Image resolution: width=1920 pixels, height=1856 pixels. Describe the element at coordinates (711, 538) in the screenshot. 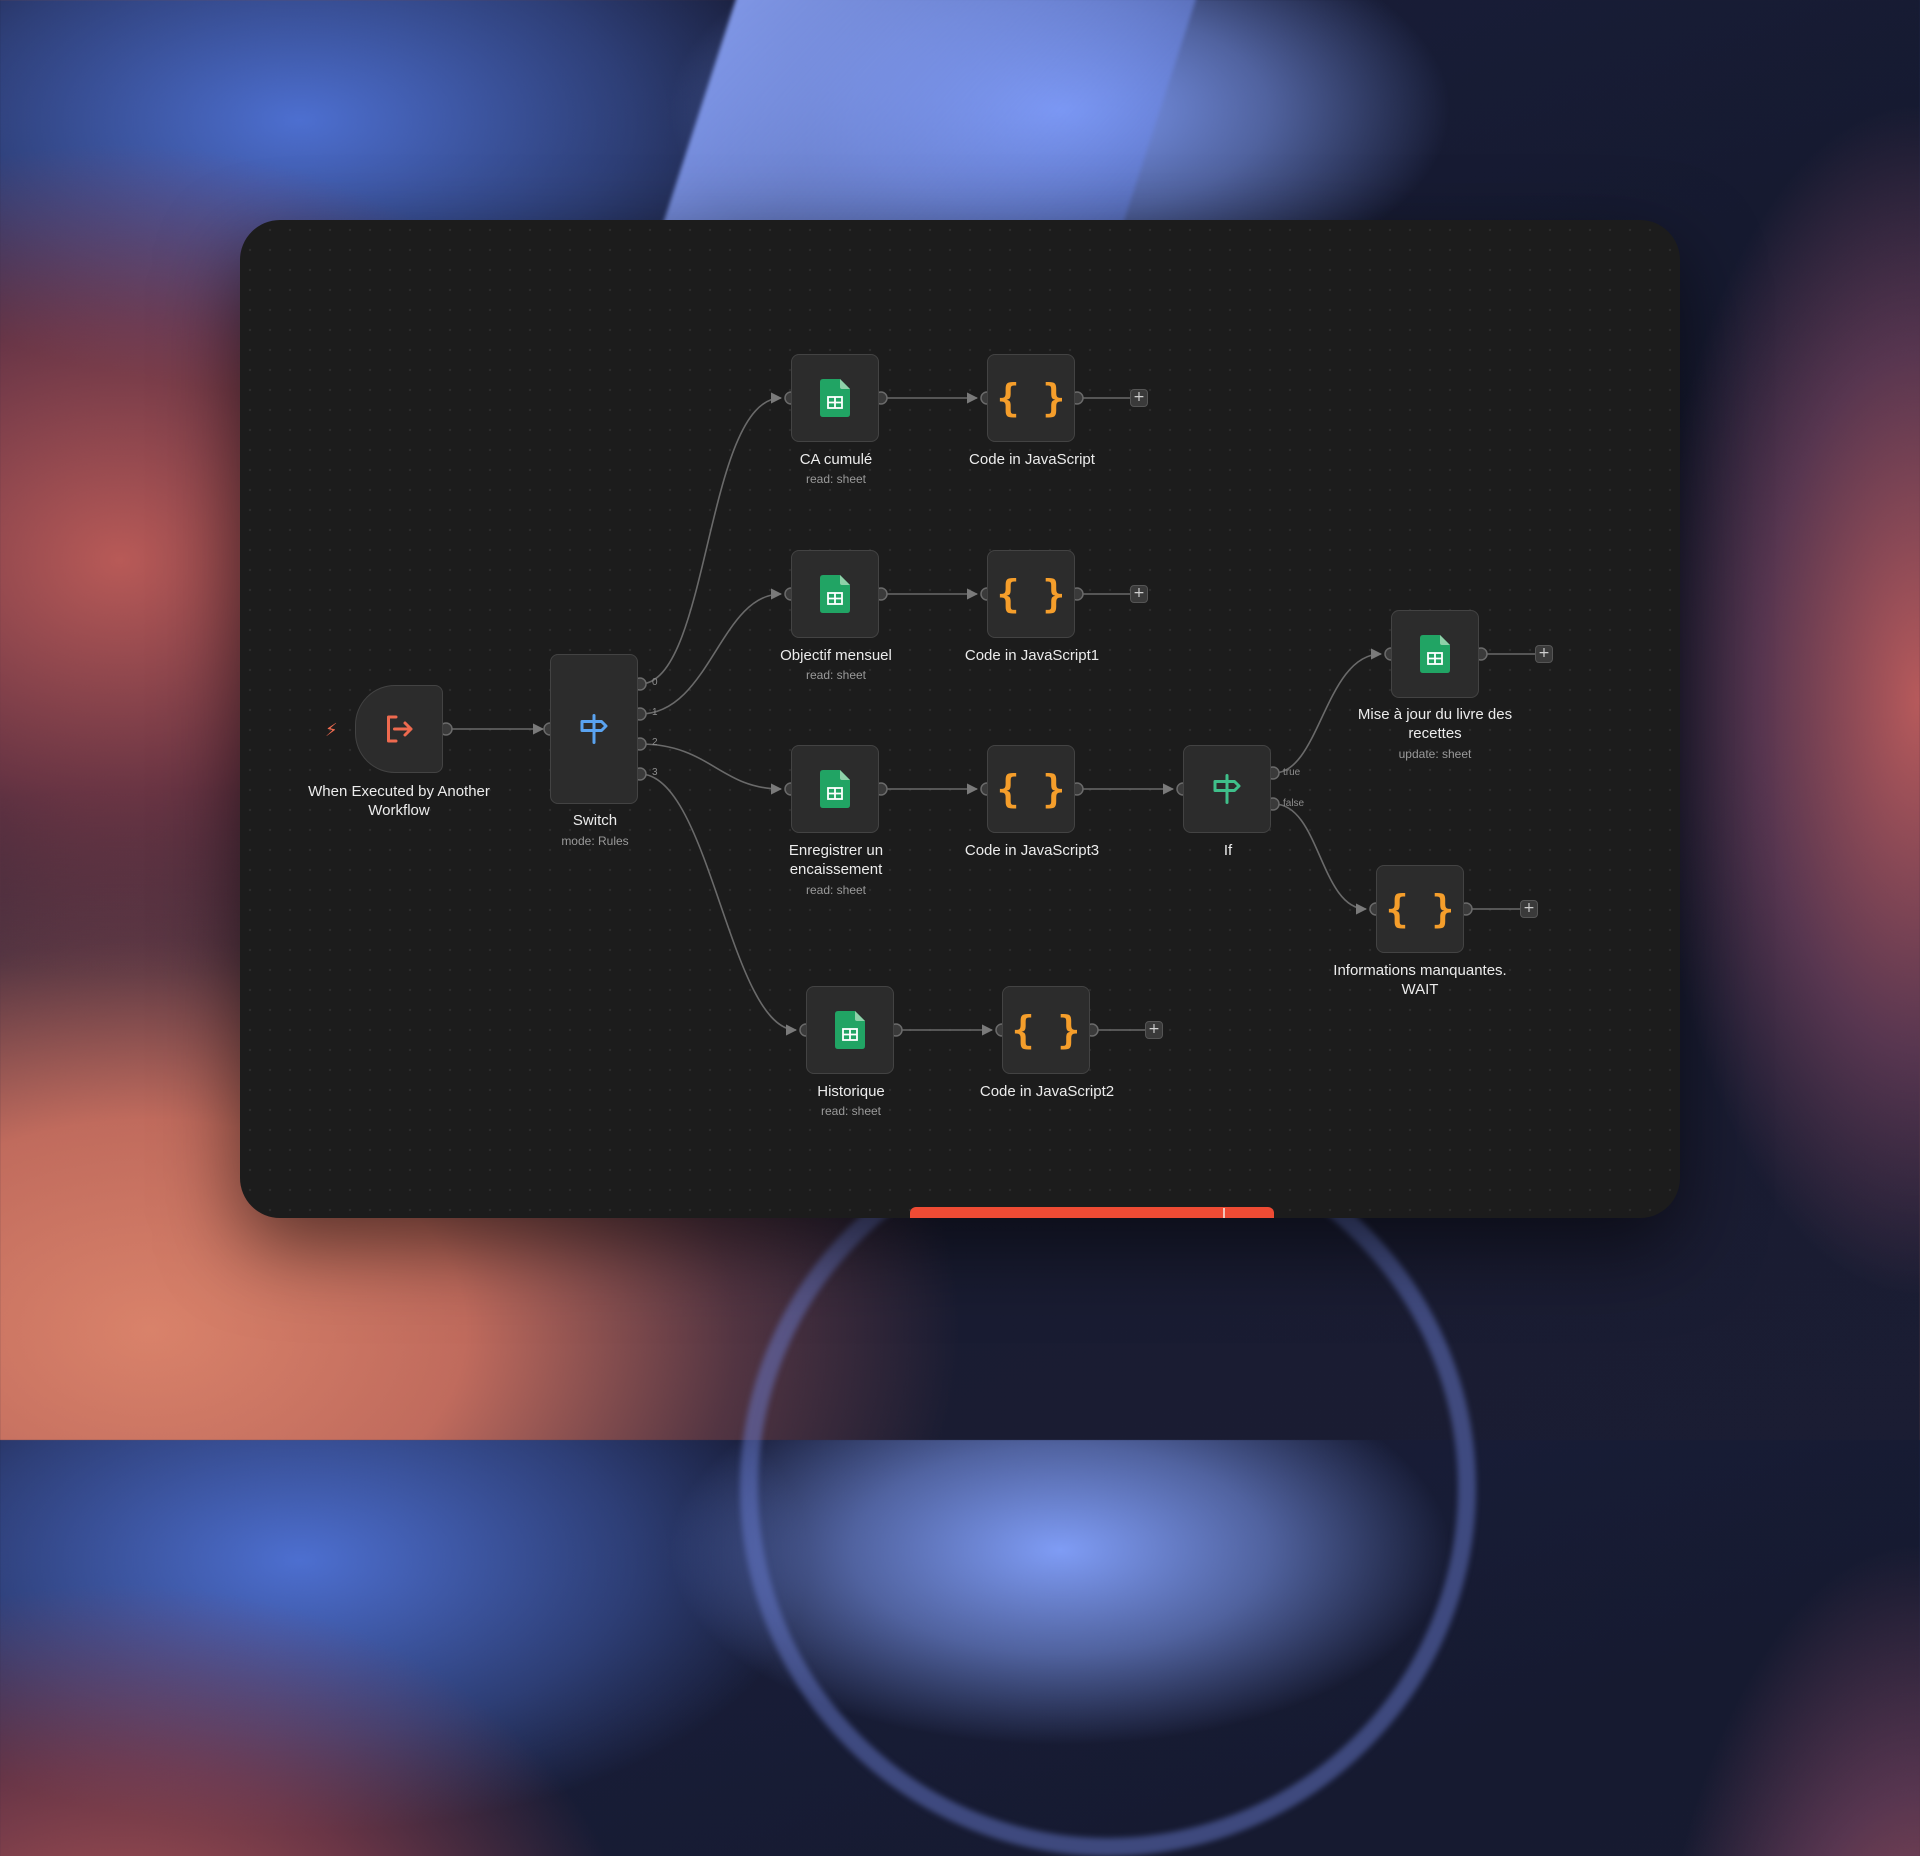

I see `edge-switch-ca` at that location.